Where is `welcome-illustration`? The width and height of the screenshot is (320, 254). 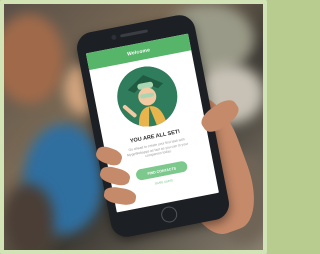 welcome-illustration is located at coordinates (147, 96).